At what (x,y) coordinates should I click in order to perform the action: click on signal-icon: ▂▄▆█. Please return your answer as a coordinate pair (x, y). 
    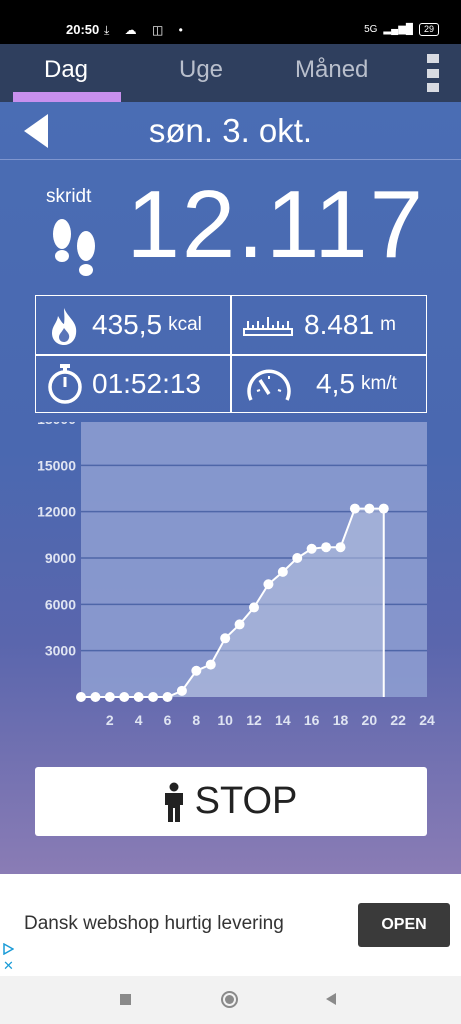
    Looking at the image, I should click on (398, 29).